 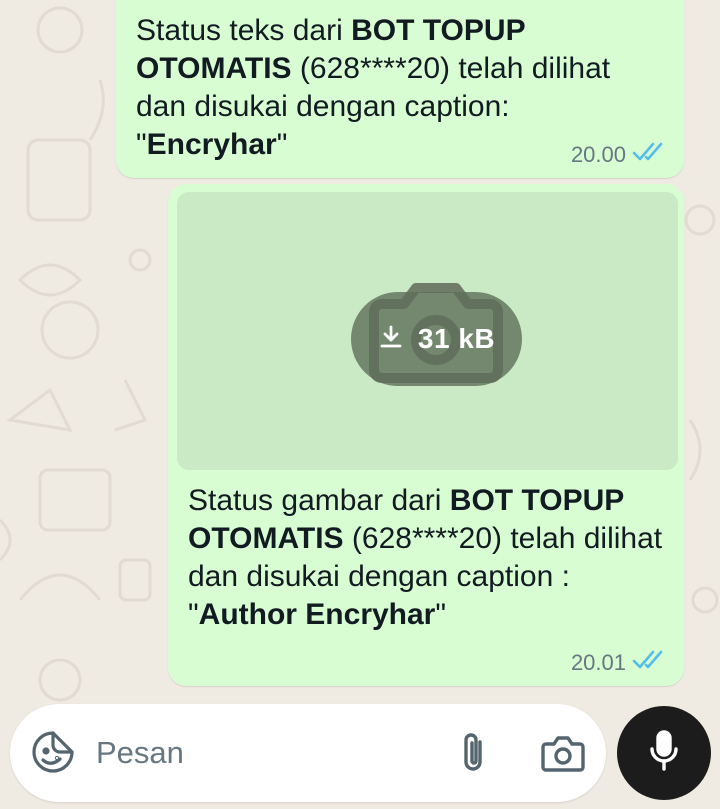 I want to click on download-icon, so click(x=391, y=339).